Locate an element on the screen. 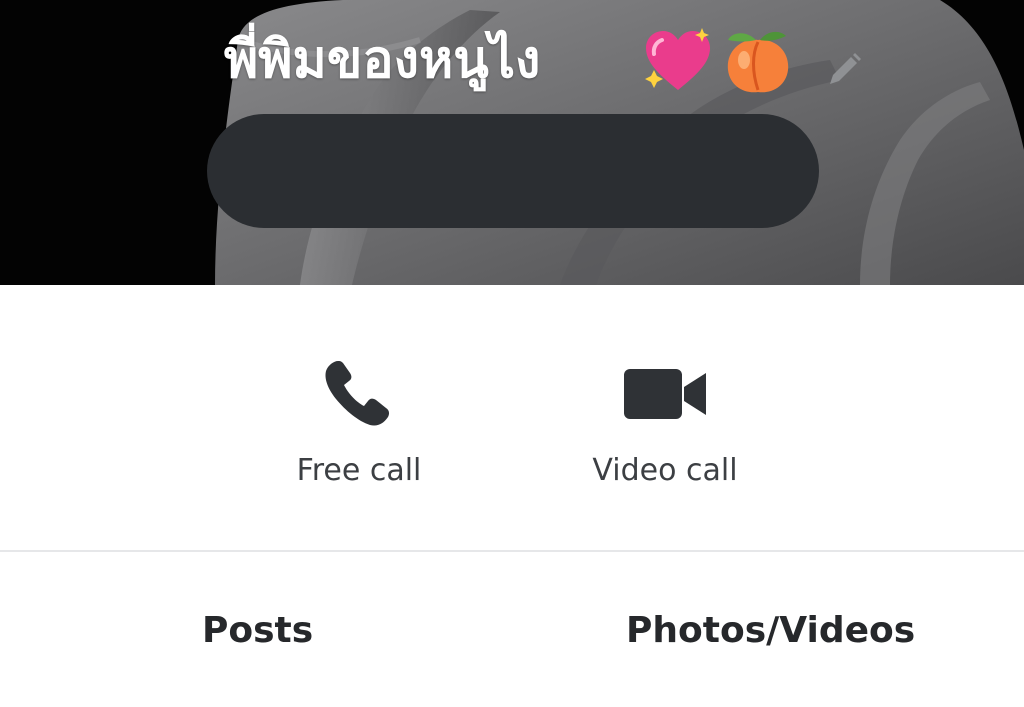  pencil-icon is located at coordinates (844, 70).